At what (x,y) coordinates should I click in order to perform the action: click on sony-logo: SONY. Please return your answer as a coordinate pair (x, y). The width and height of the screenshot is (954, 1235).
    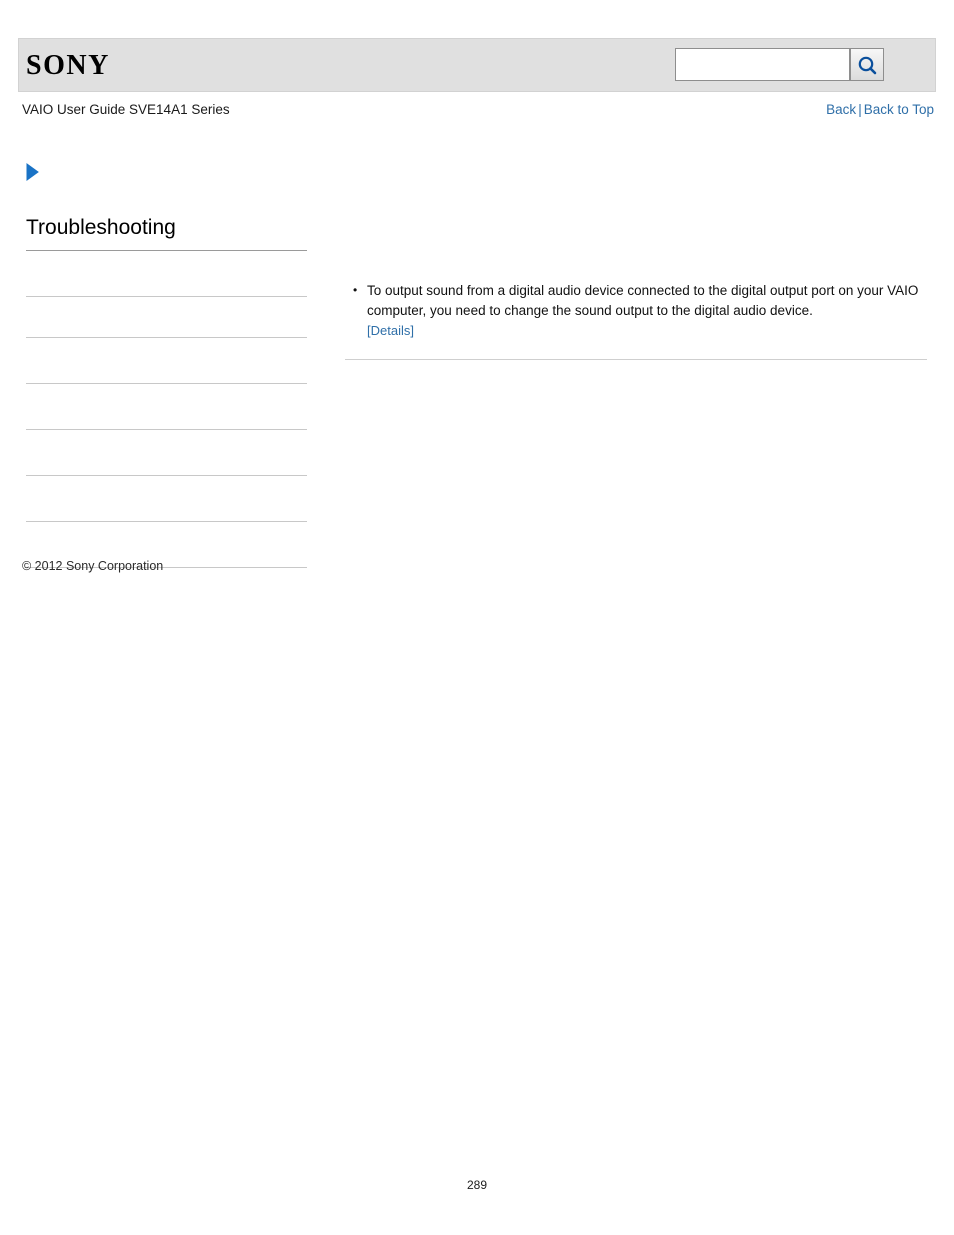
    Looking at the image, I should click on (68, 65).